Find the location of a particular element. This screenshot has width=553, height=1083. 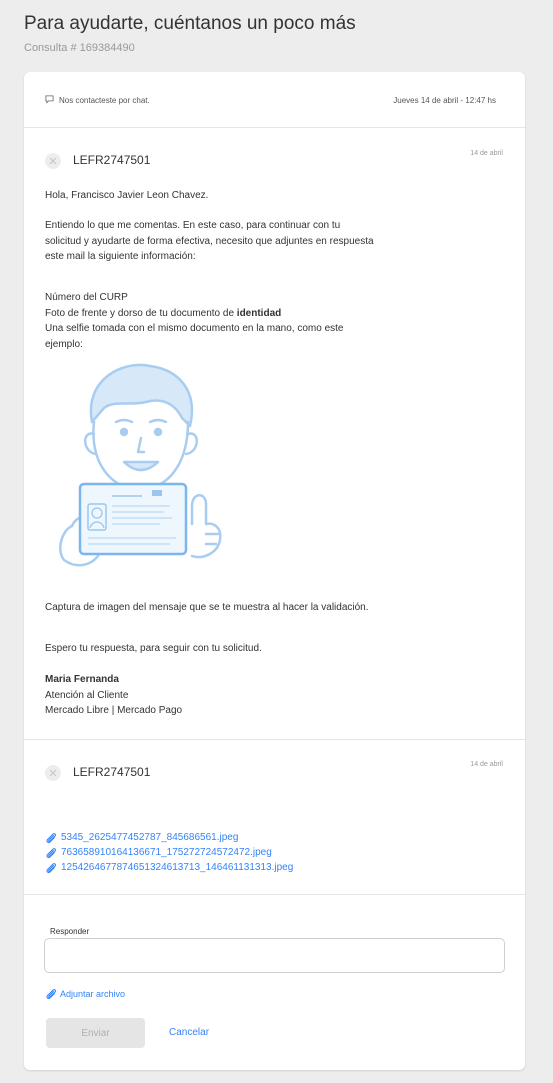

reply-label: Responder is located at coordinates (70, 931).